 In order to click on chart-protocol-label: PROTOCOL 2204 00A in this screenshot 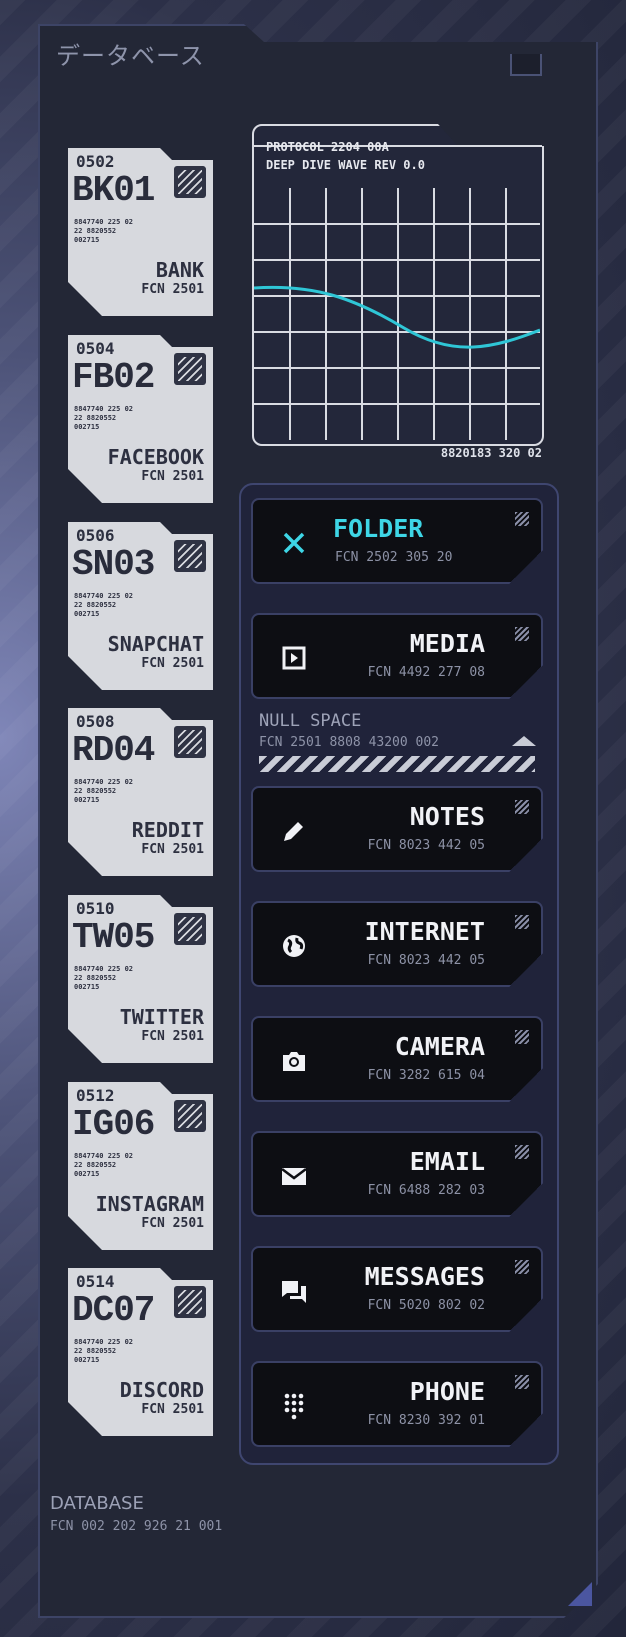, I will do `click(327, 147)`.